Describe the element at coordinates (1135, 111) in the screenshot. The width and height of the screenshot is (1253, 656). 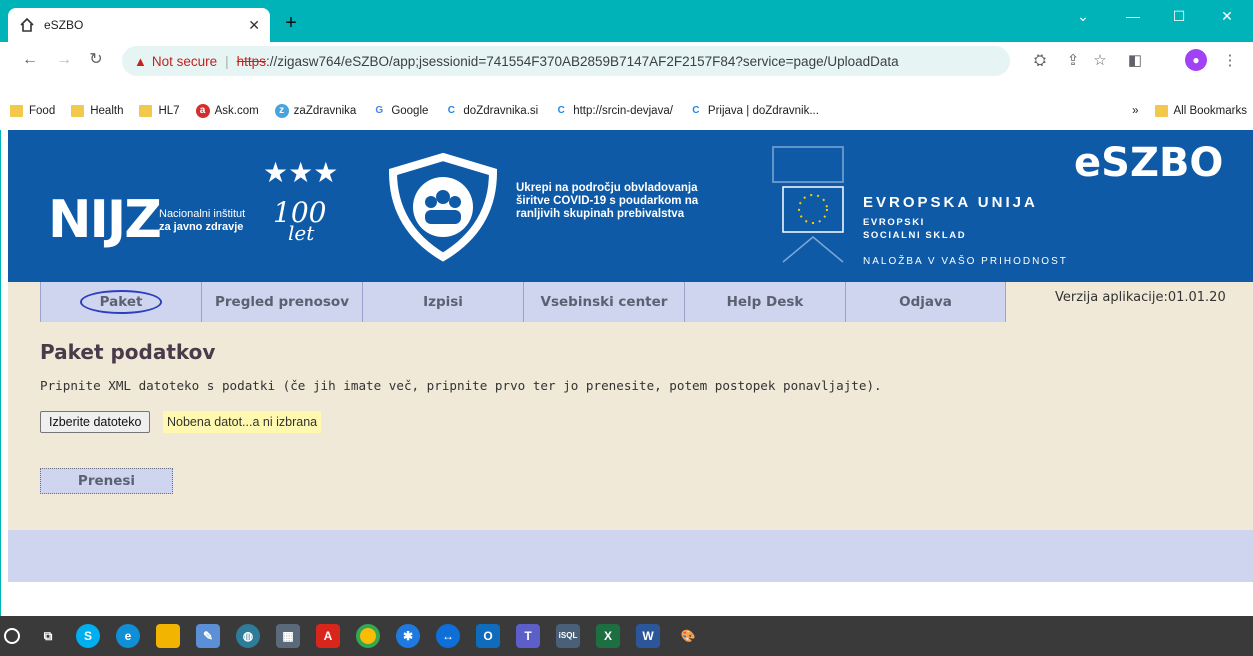
I see `bookmarks-overflow: »` at that location.